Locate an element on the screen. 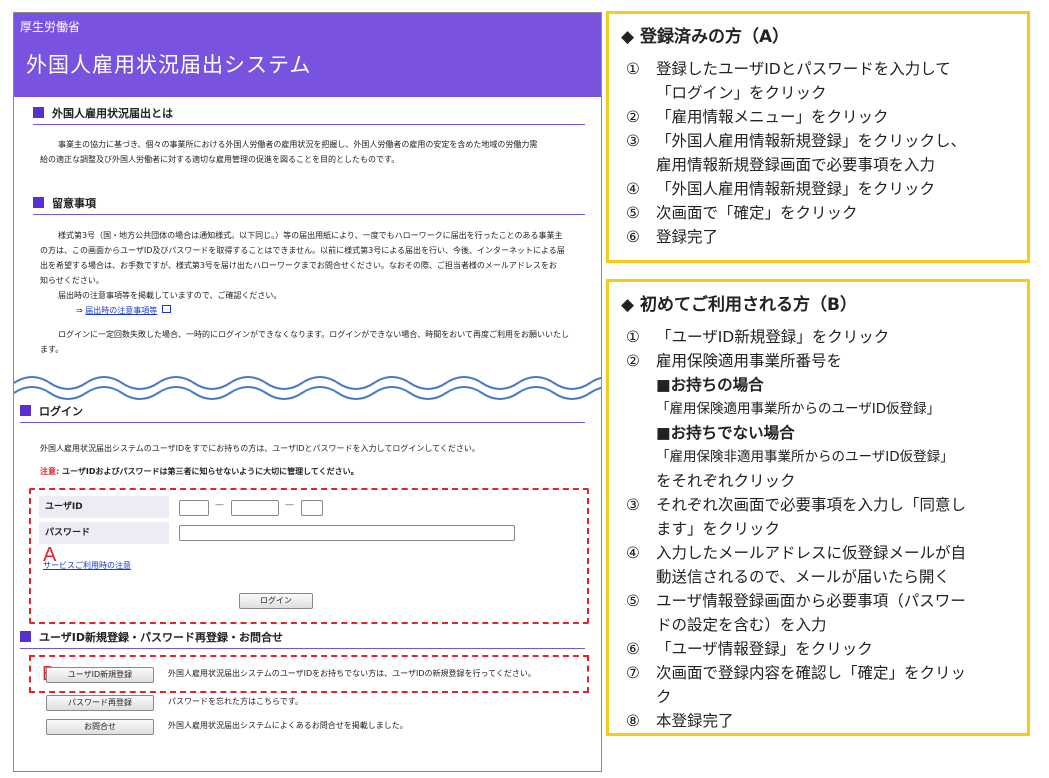 This screenshot has width=1049, height=778. guide-b-step: ⑧ 本登録完了 is located at coordinates (680, 721).